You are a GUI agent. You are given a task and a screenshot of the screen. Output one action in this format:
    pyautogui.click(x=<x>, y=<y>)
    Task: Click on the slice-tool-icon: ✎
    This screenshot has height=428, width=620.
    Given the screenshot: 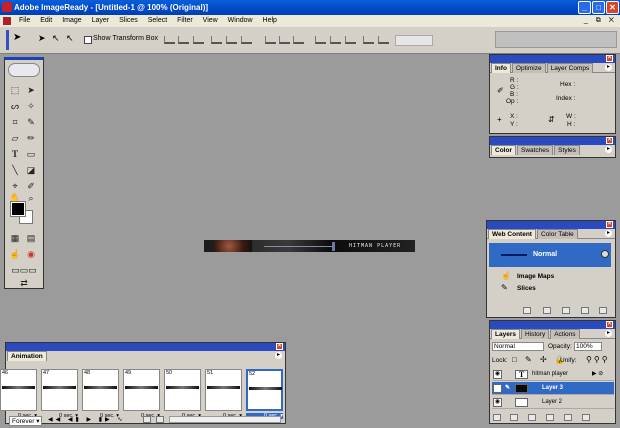 What is the action you would take?
    pyautogui.click(x=31, y=122)
    